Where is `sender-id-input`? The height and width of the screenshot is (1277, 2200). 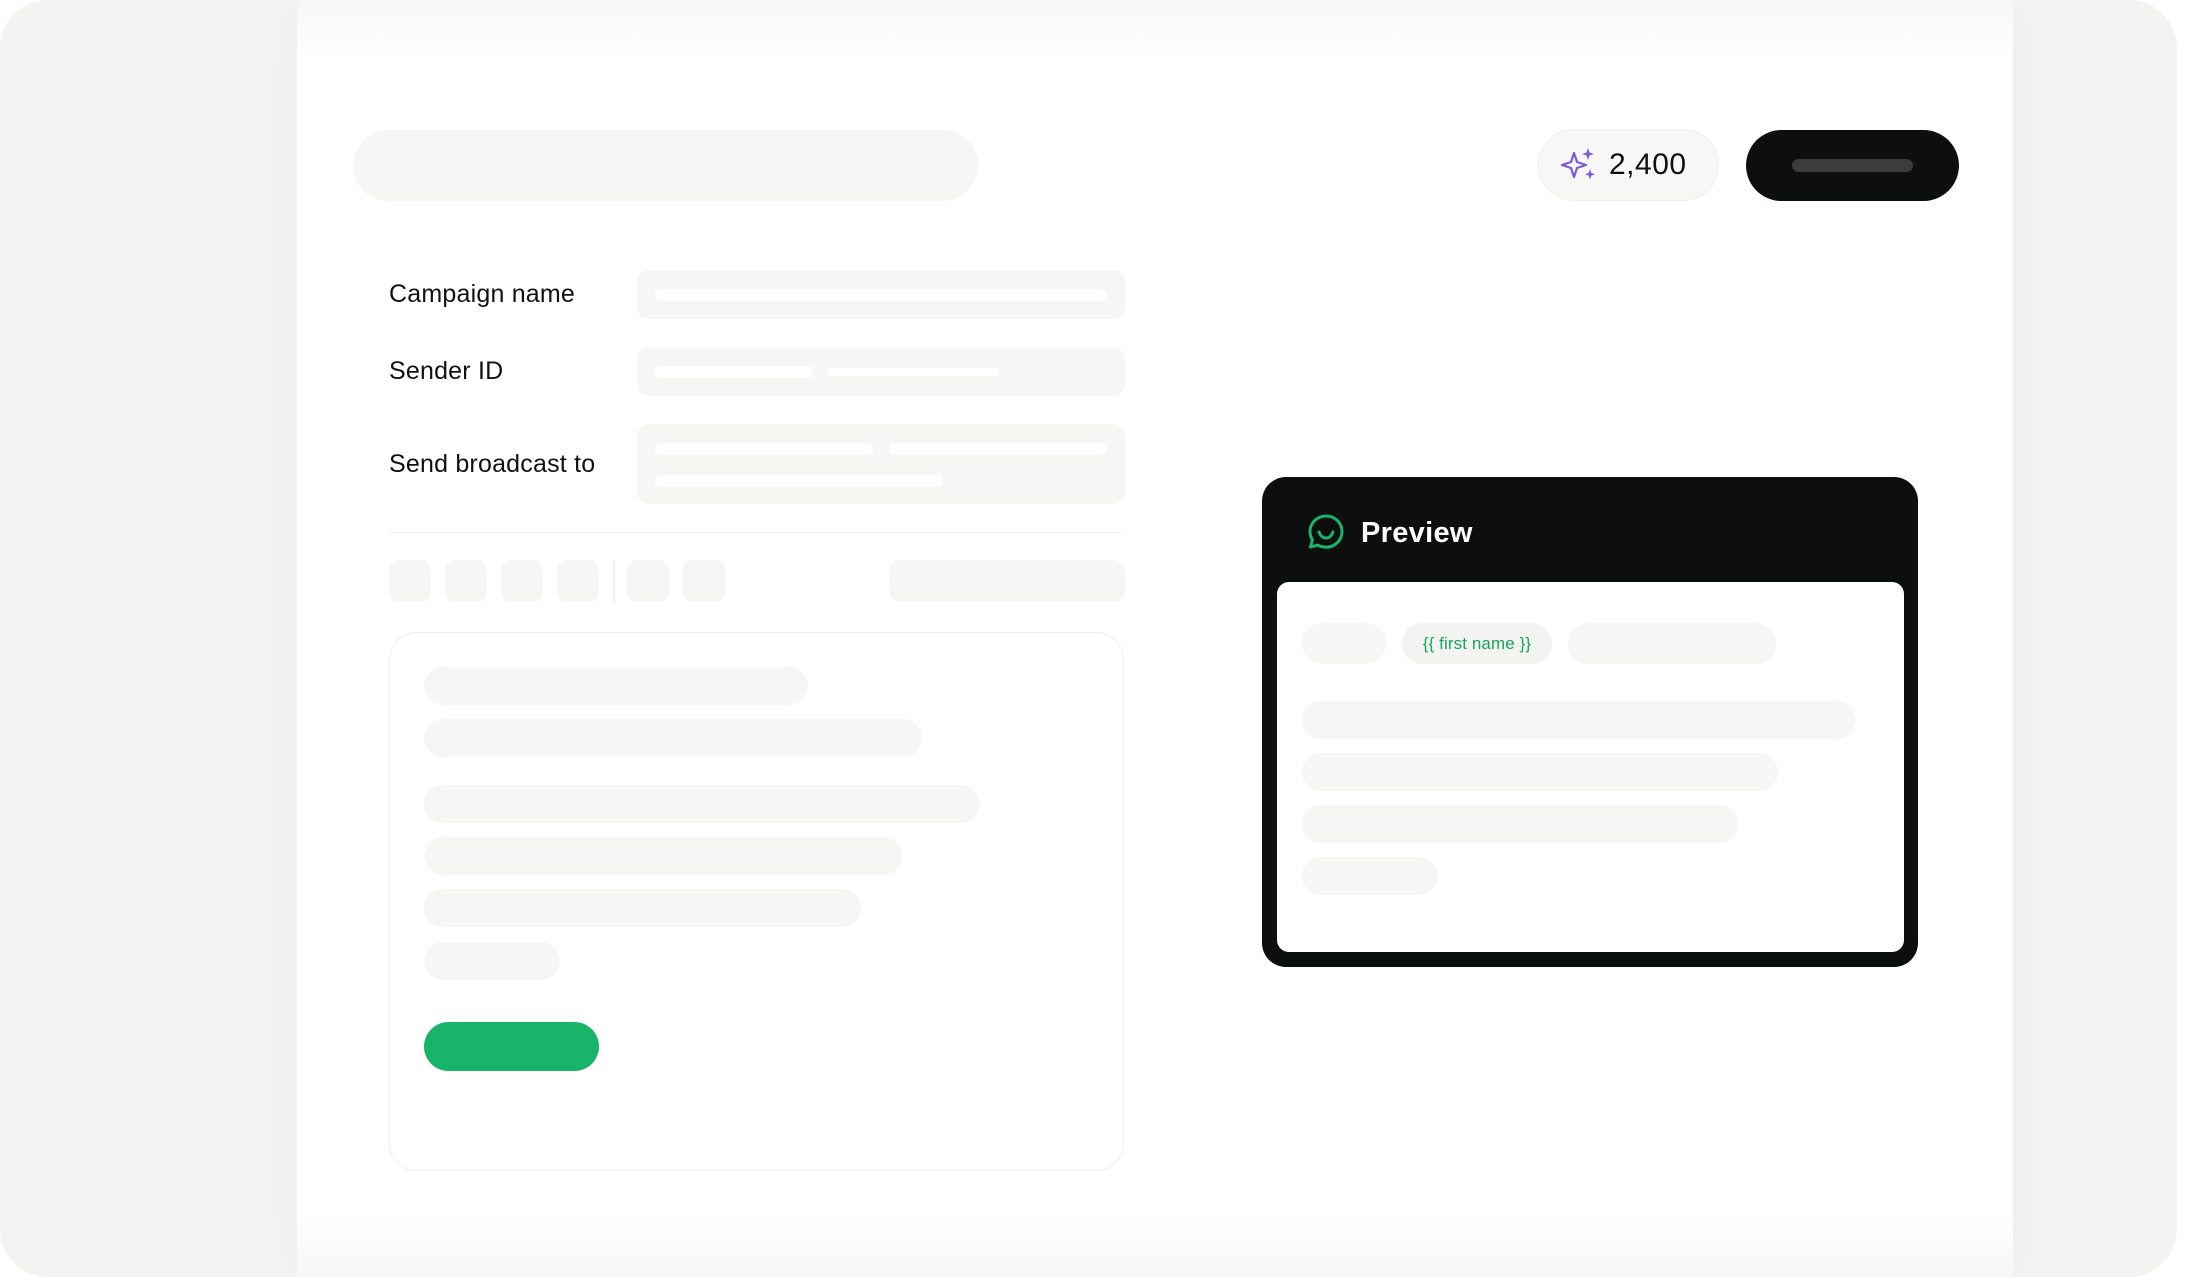 sender-id-input is located at coordinates (881, 371).